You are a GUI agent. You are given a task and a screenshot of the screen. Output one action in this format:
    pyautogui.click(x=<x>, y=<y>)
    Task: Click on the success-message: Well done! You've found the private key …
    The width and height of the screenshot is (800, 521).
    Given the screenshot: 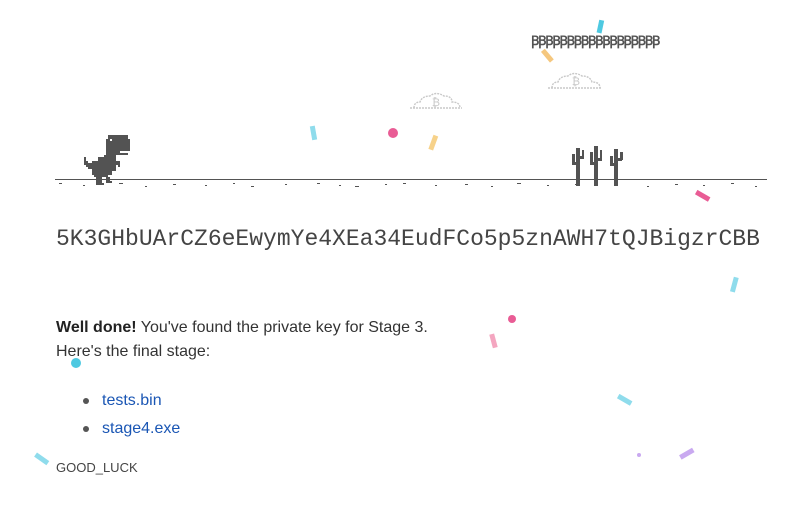 What is the action you would take?
    pyautogui.click(x=242, y=340)
    